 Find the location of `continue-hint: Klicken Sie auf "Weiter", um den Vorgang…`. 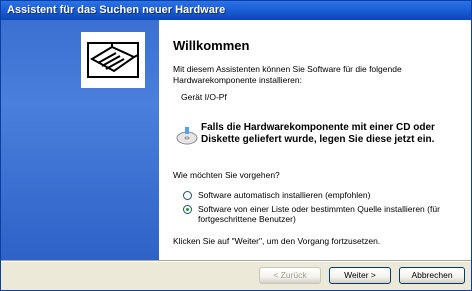

continue-hint: Klicken Sie auf "Weiter", um den Vorgang… is located at coordinates (277, 241).